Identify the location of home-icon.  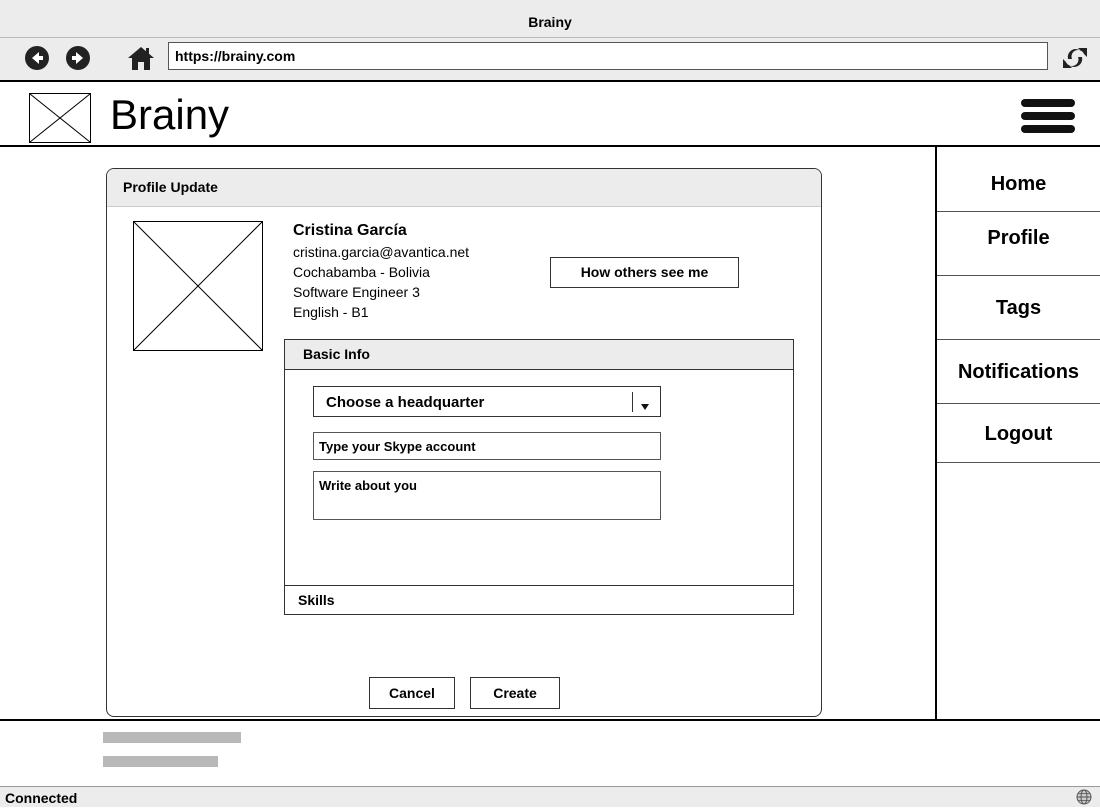
(141, 58).